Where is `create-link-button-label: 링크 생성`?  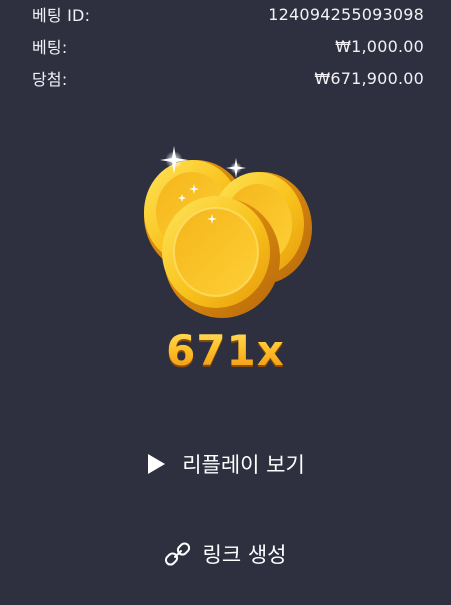
create-link-button-label: 링크 생성 is located at coordinates (244, 555).